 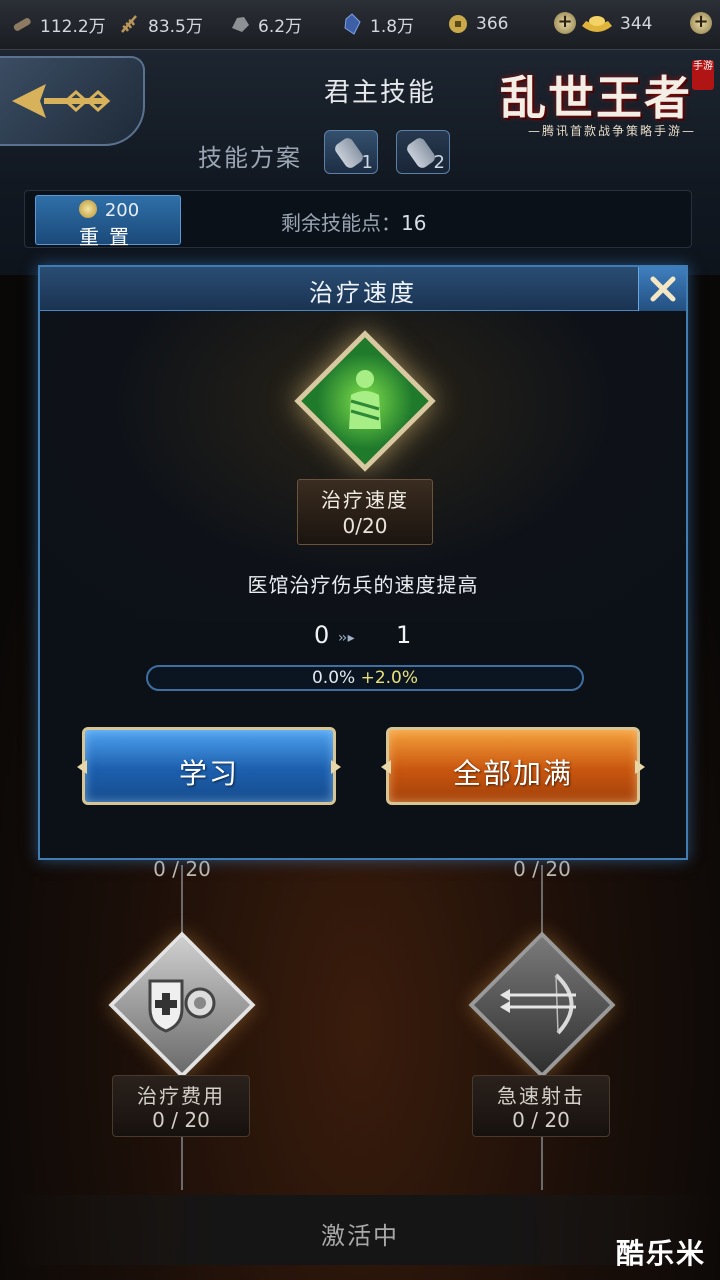 I want to click on resource-copper: 366, so click(x=477, y=24).